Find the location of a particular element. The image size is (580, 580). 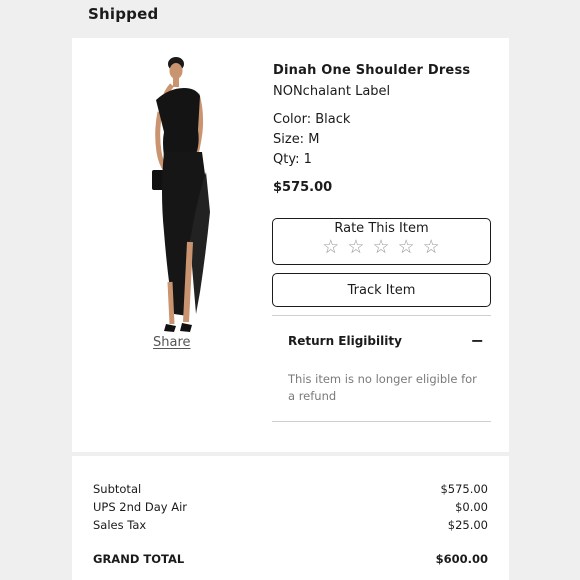

shipping-row: UPS 2nd Day Air $0.00 is located at coordinates (290, 507).